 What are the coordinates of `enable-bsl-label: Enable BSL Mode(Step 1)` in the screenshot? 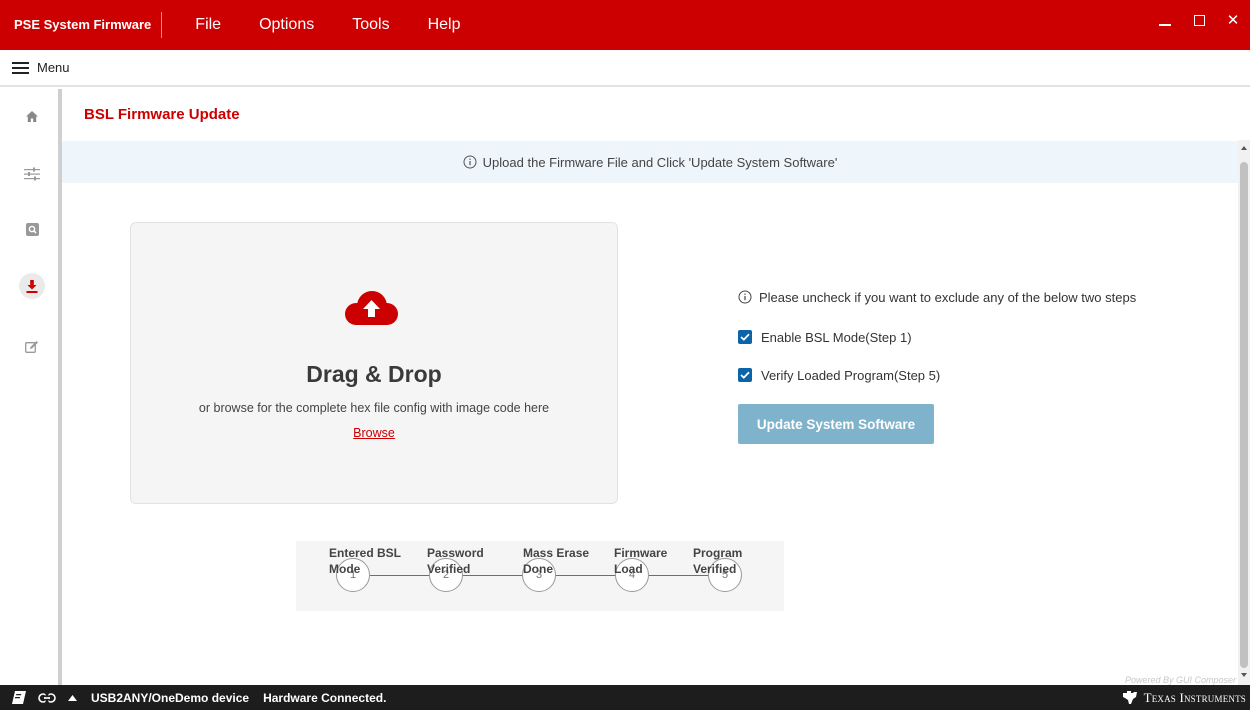 It's located at (836, 337).